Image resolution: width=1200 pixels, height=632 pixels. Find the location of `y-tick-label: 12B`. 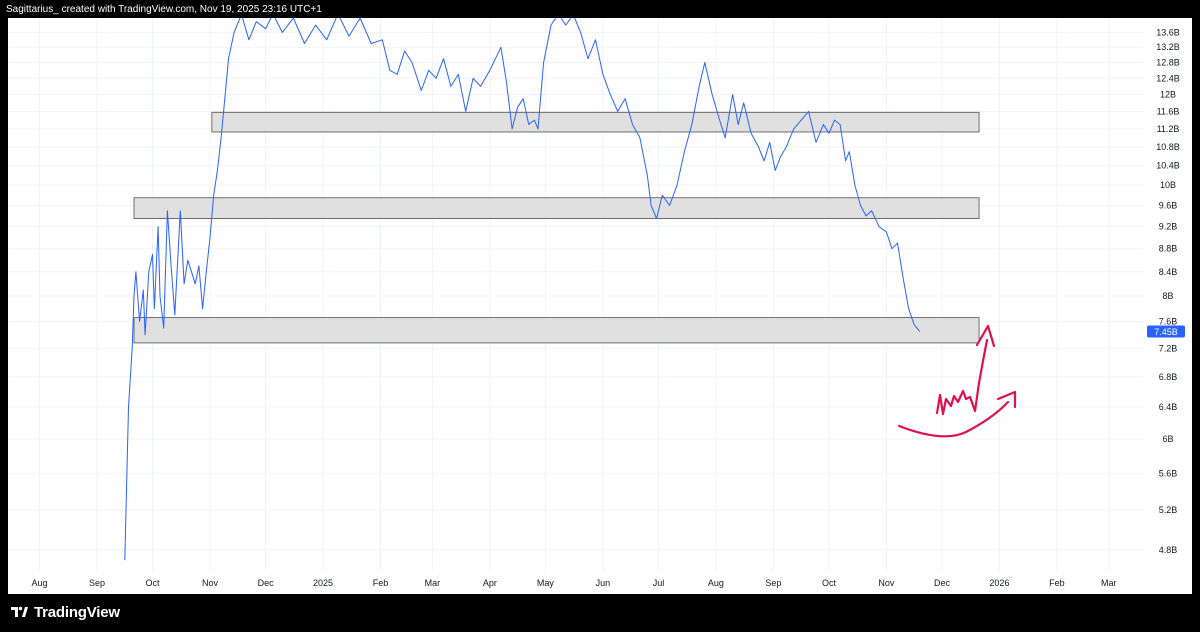

y-tick-label: 12B is located at coordinates (1168, 95).